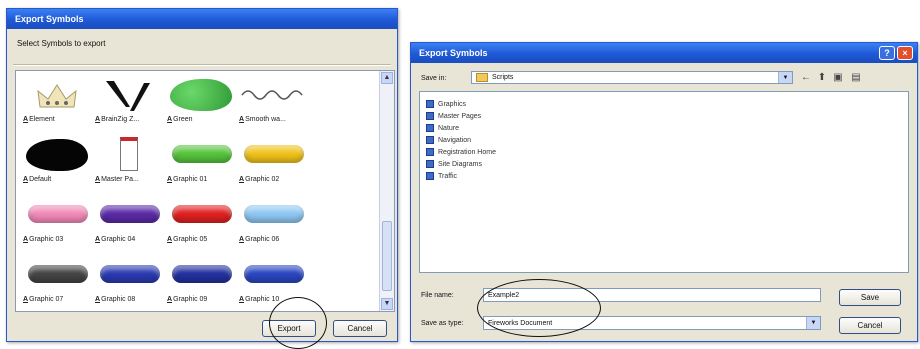  I want to click on file-name-input: Example2, so click(652, 295).